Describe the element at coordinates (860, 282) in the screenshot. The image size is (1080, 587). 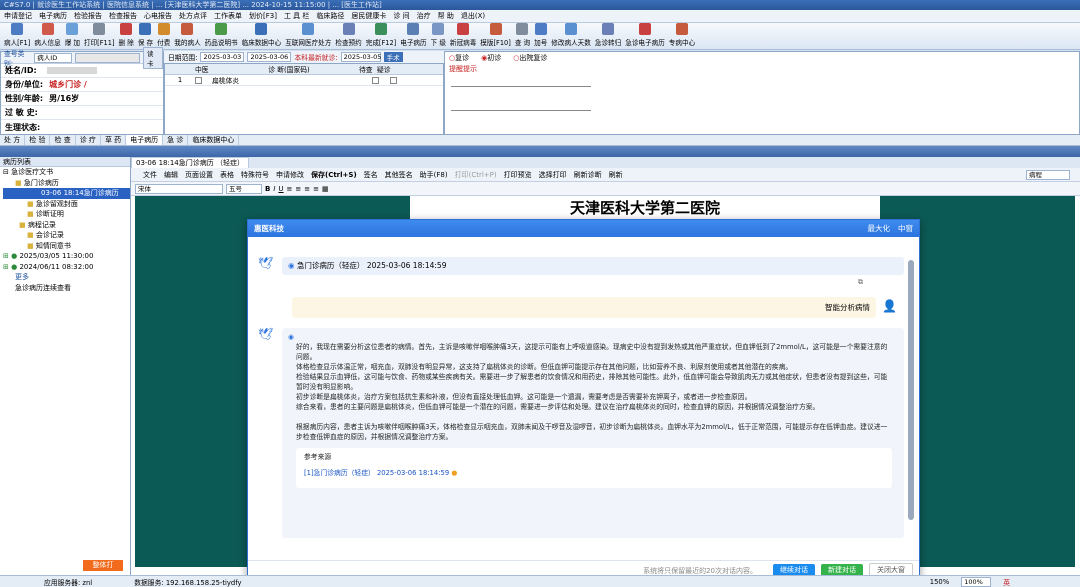
I see `copy-icon: ⧉` at that location.